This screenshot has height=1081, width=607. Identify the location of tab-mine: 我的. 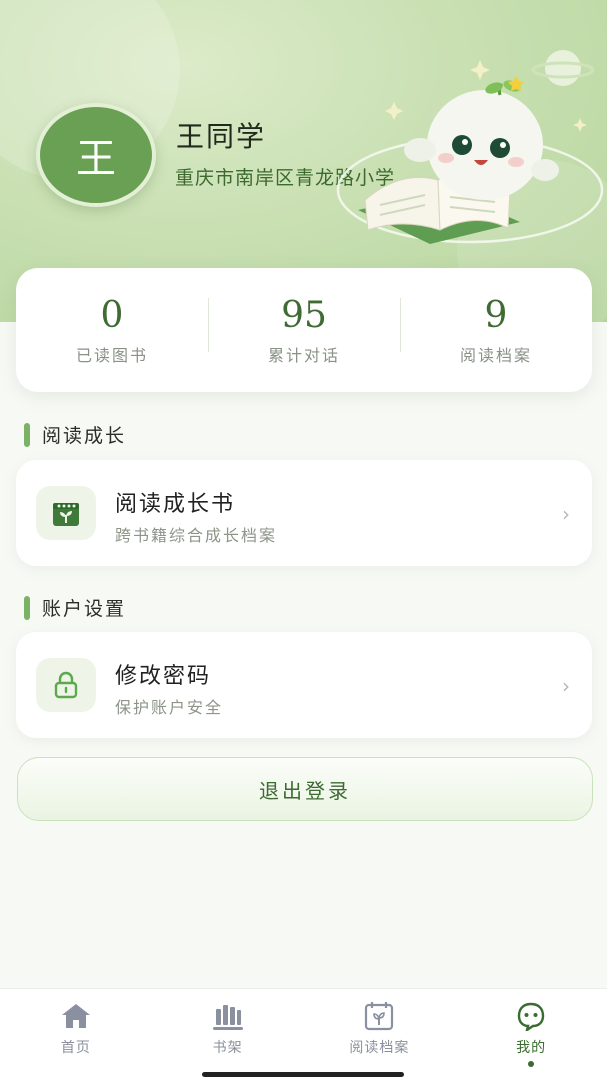
(531, 1035).